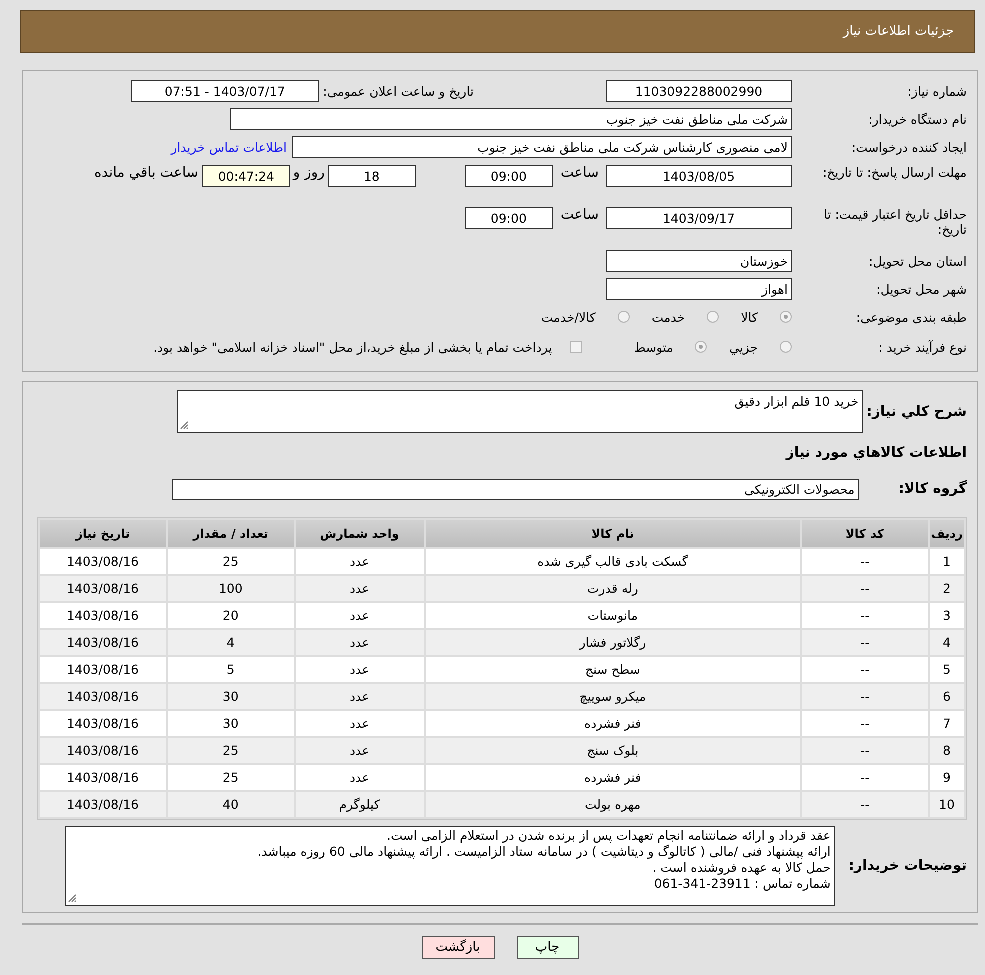 The width and height of the screenshot is (985, 975). What do you see at coordinates (231, 533) in the screenshot?
I see `column-header: تعداد / مقدار` at bounding box center [231, 533].